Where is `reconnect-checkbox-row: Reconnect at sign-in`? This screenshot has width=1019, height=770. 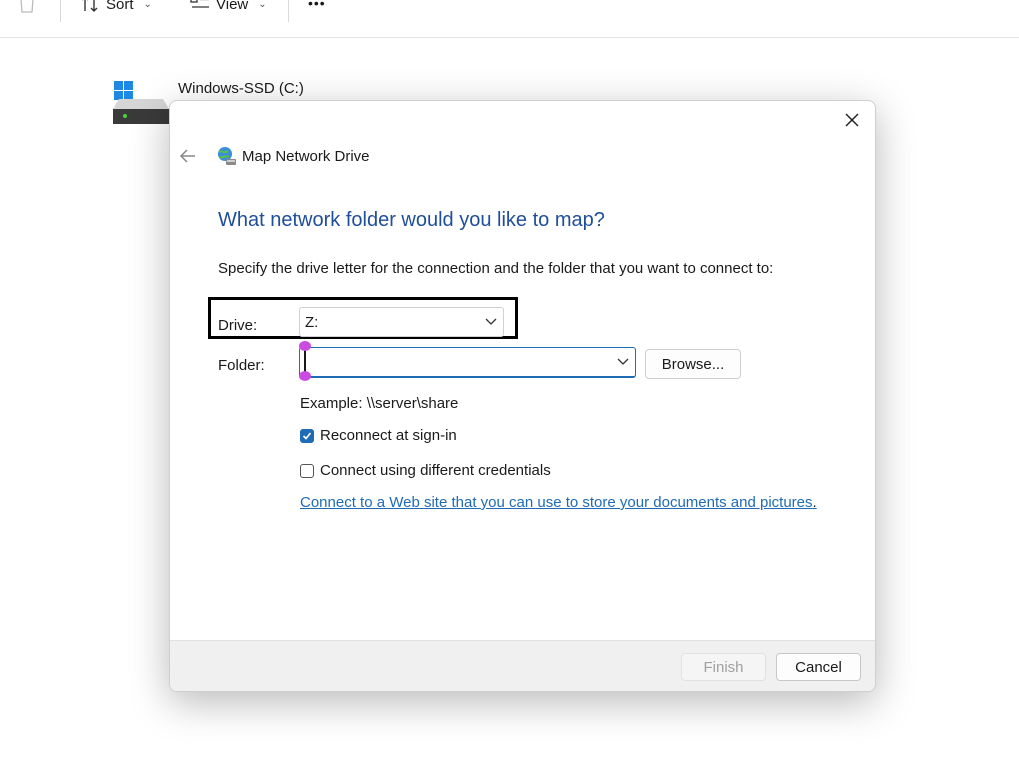
reconnect-checkbox-row: Reconnect at sign-in is located at coordinates (378, 435).